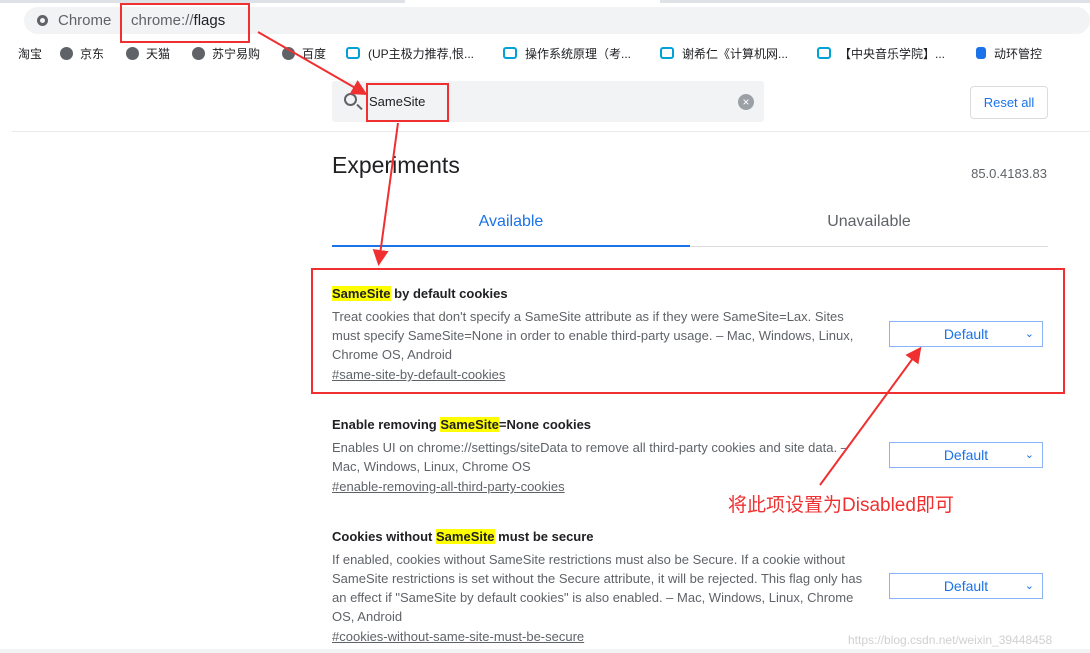 The width and height of the screenshot is (1090, 653). I want to click on annotation-note: 将此项设置为Disabled即可, so click(841, 505).